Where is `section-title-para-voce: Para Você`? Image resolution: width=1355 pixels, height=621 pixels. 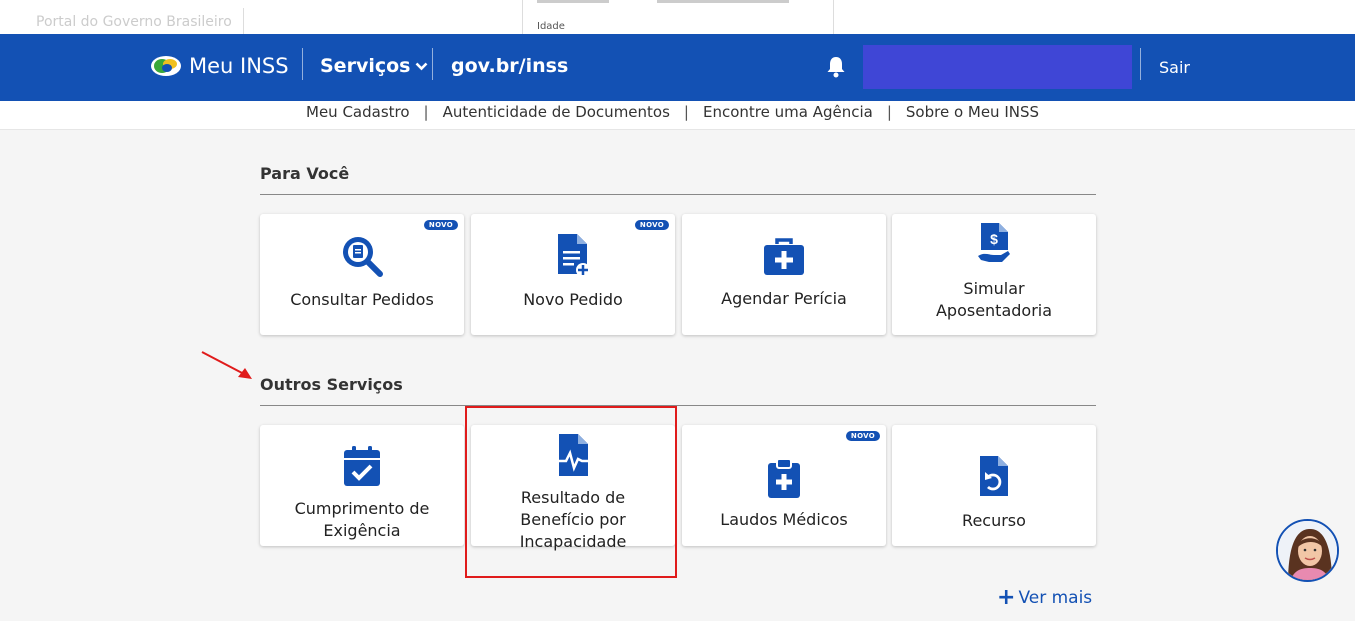 section-title-para-voce: Para Você is located at coordinates (305, 173).